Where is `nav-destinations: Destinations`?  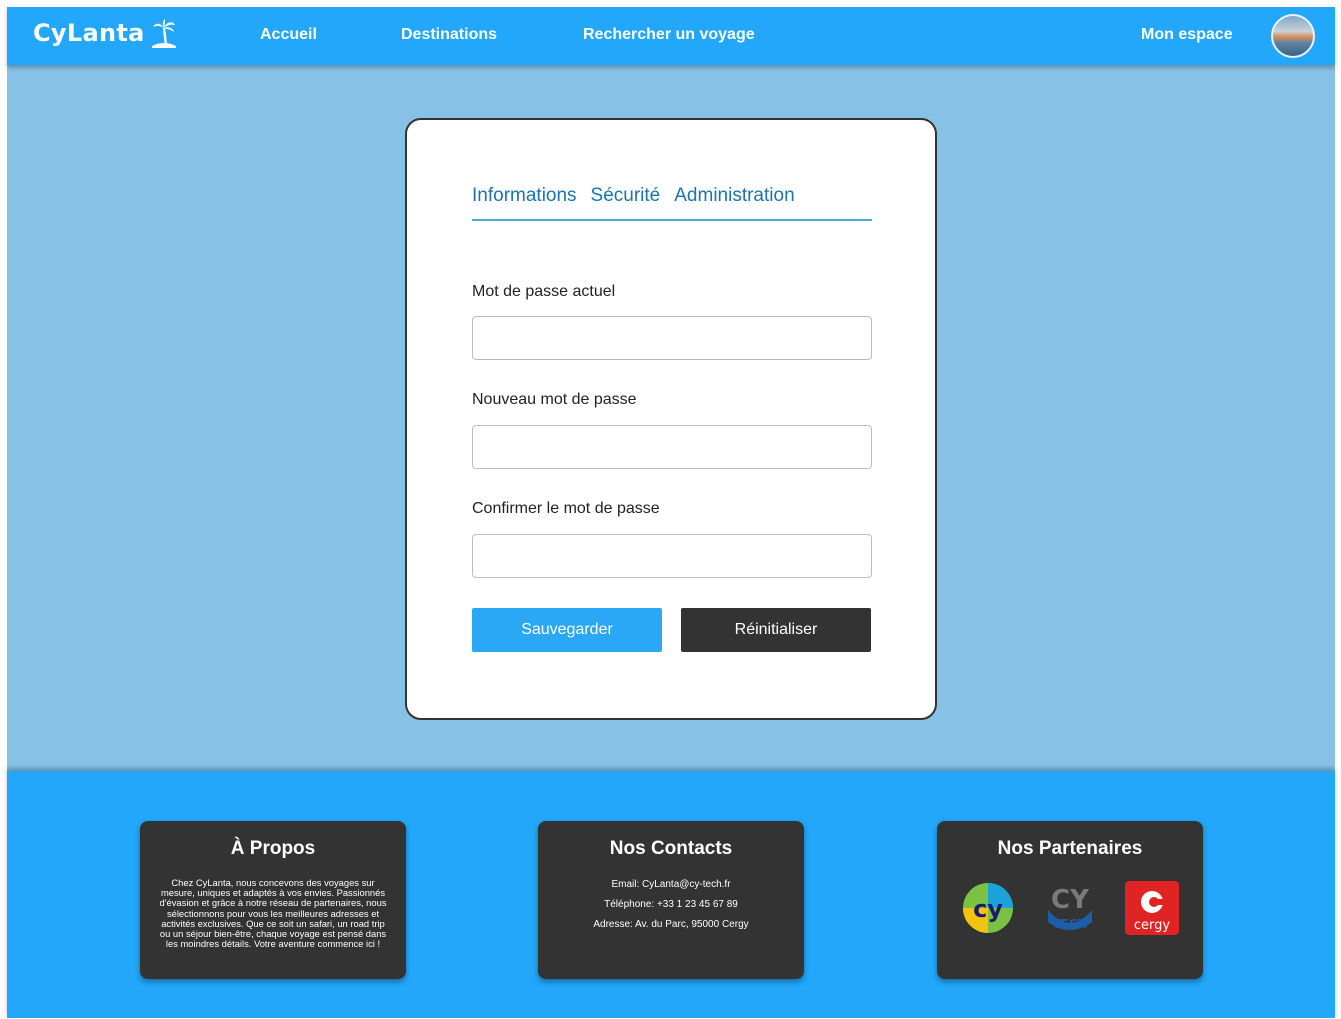 nav-destinations: Destinations is located at coordinates (449, 35).